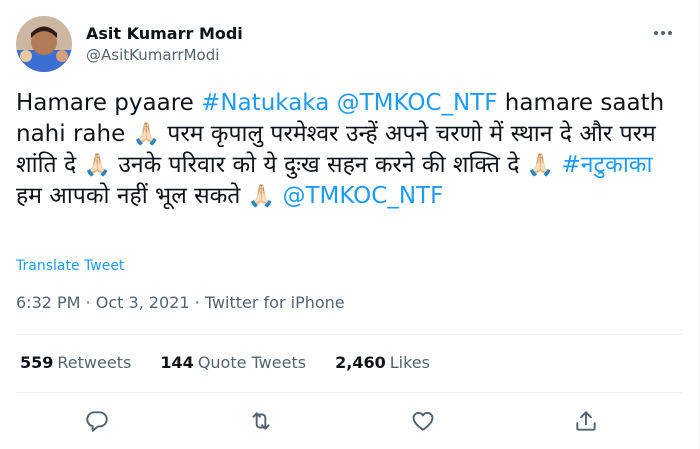 The height and width of the screenshot is (449, 700). I want to click on user-handle: @AsitKumarrModi, so click(164, 55).